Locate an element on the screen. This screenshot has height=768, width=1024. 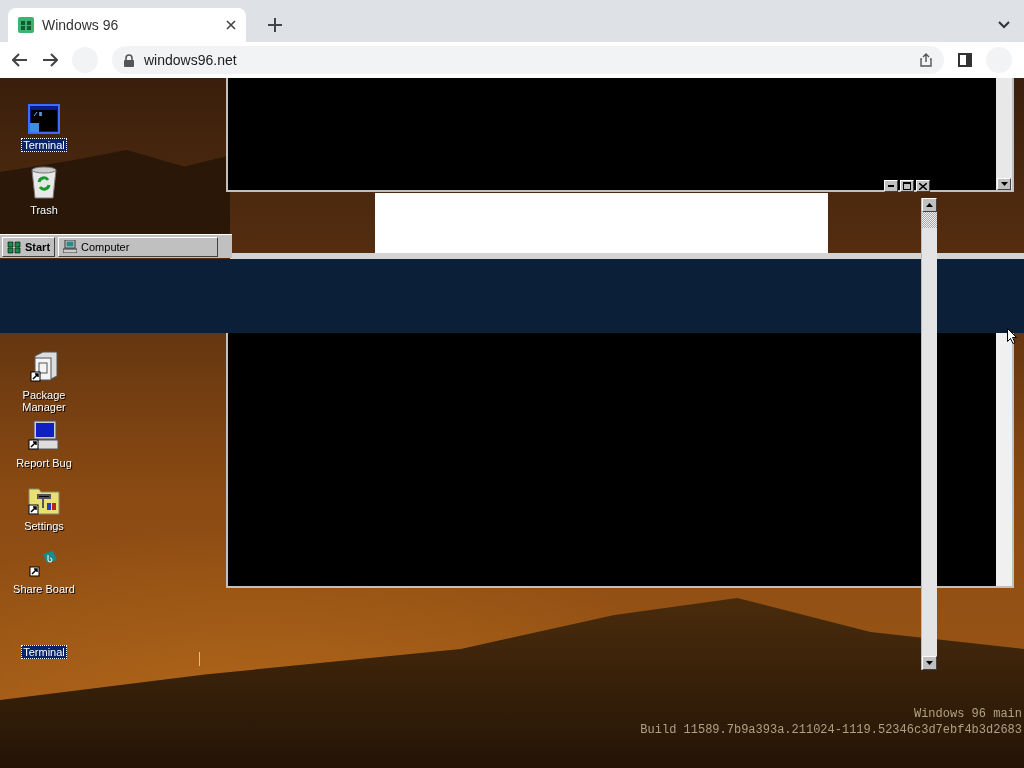
scrollbar is located at coordinates (929, 434).